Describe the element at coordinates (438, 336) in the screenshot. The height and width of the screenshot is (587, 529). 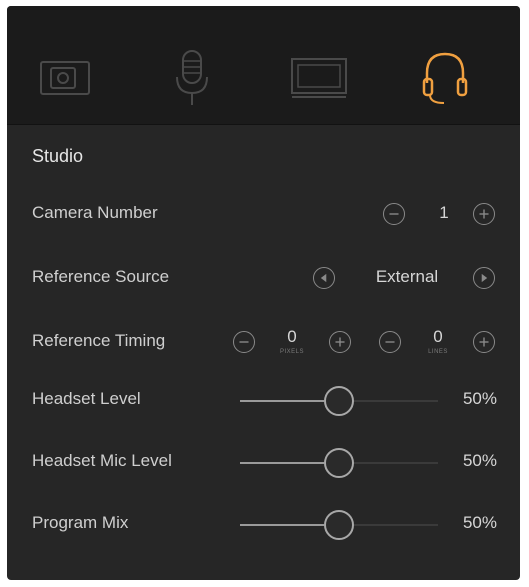
I see `lines-value: 0` at that location.